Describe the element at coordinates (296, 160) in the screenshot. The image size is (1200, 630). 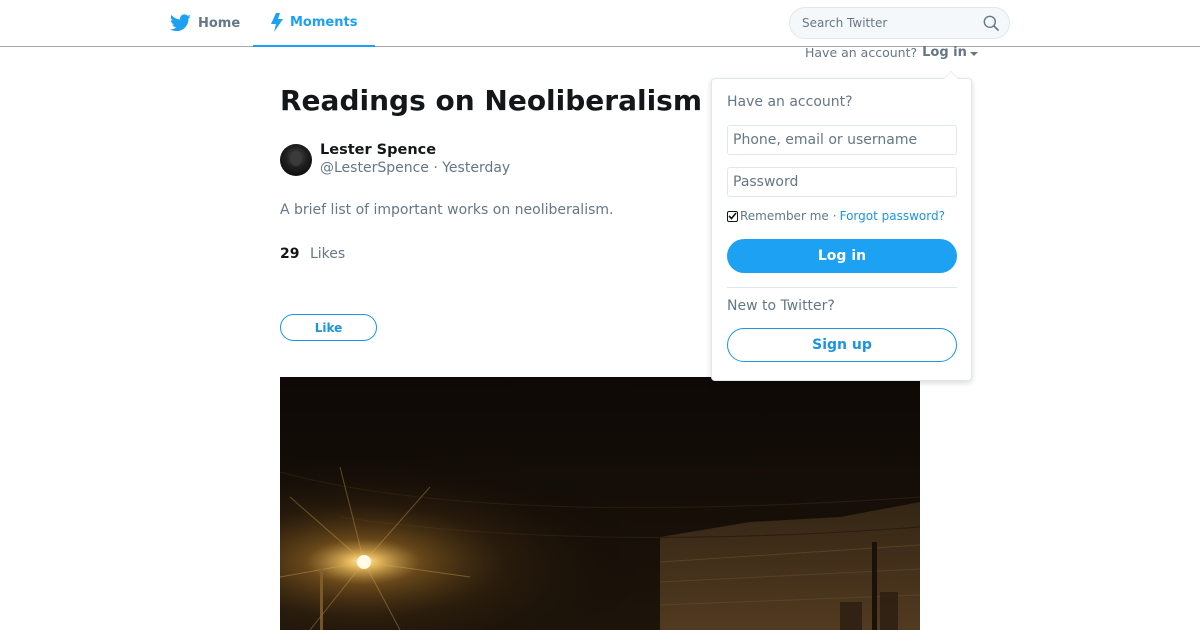
I see `author-avatar` at that location.